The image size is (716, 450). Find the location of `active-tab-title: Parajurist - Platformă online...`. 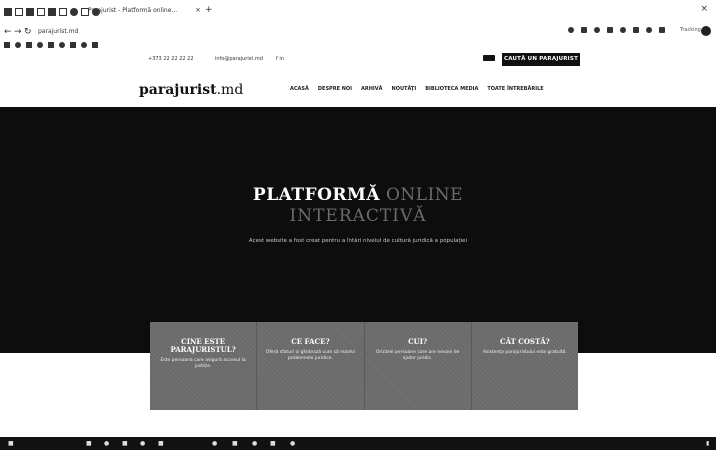

active-tab-title: Parajurist - Platformă online... is located at coordinates (132, 10).